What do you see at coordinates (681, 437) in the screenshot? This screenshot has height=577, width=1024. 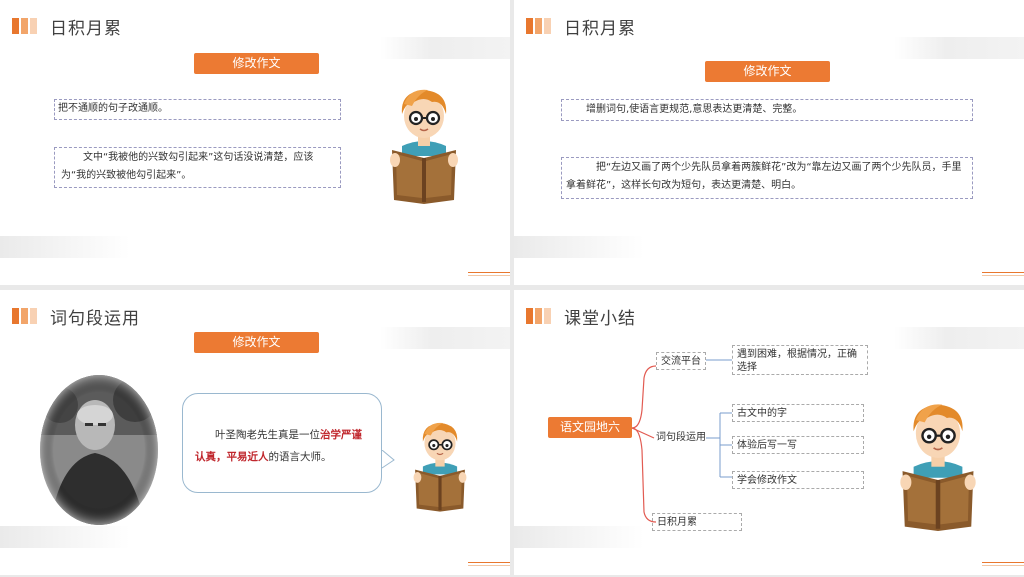 I see `mindmap-branch: 词句段运用` at bounding box center [681, 437].